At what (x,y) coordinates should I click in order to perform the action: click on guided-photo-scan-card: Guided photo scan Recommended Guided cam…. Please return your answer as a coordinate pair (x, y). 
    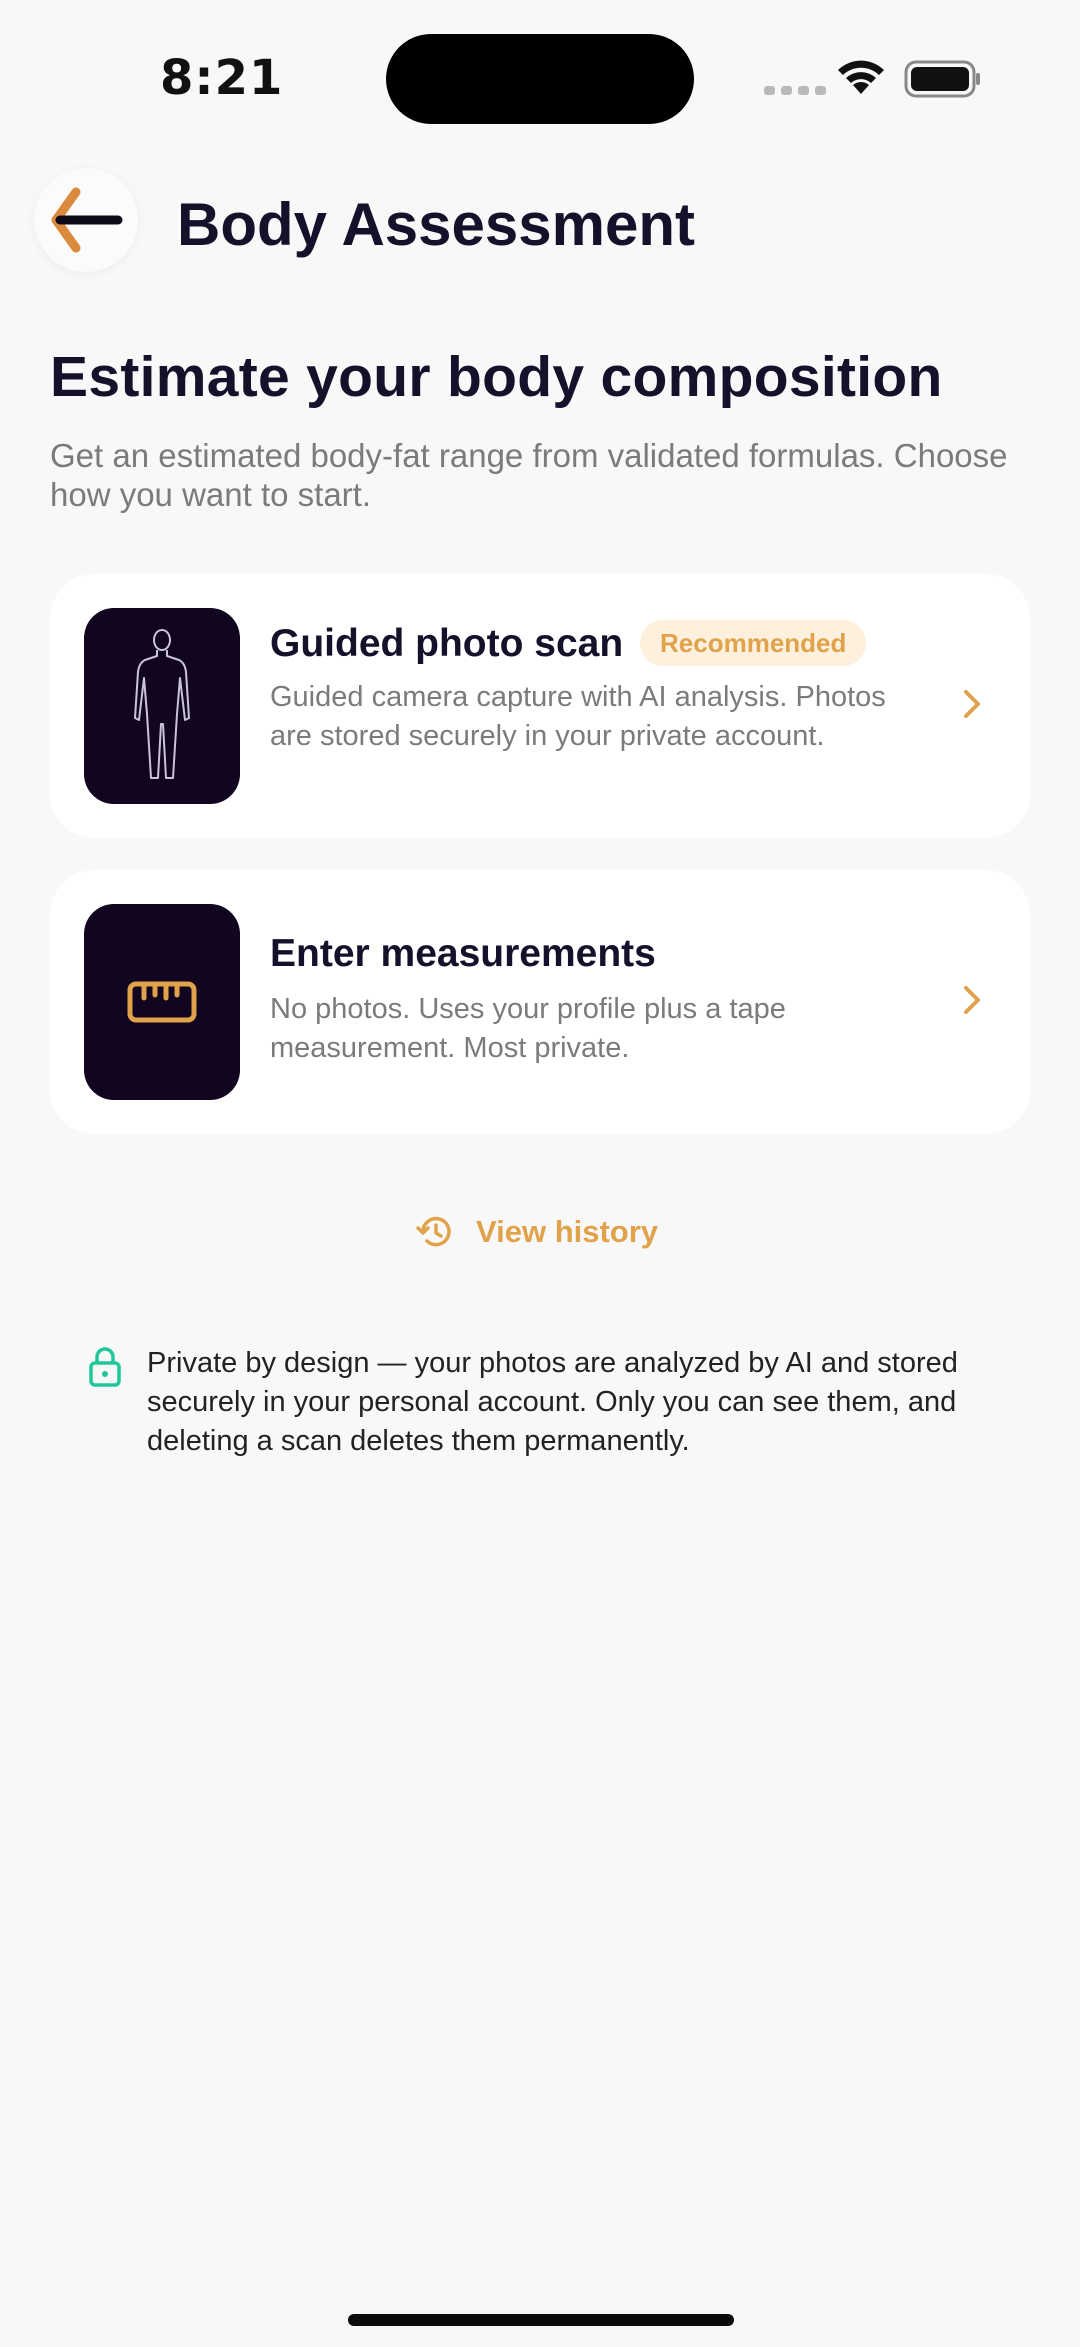
    Looking at the image, I should click on (540, 706).